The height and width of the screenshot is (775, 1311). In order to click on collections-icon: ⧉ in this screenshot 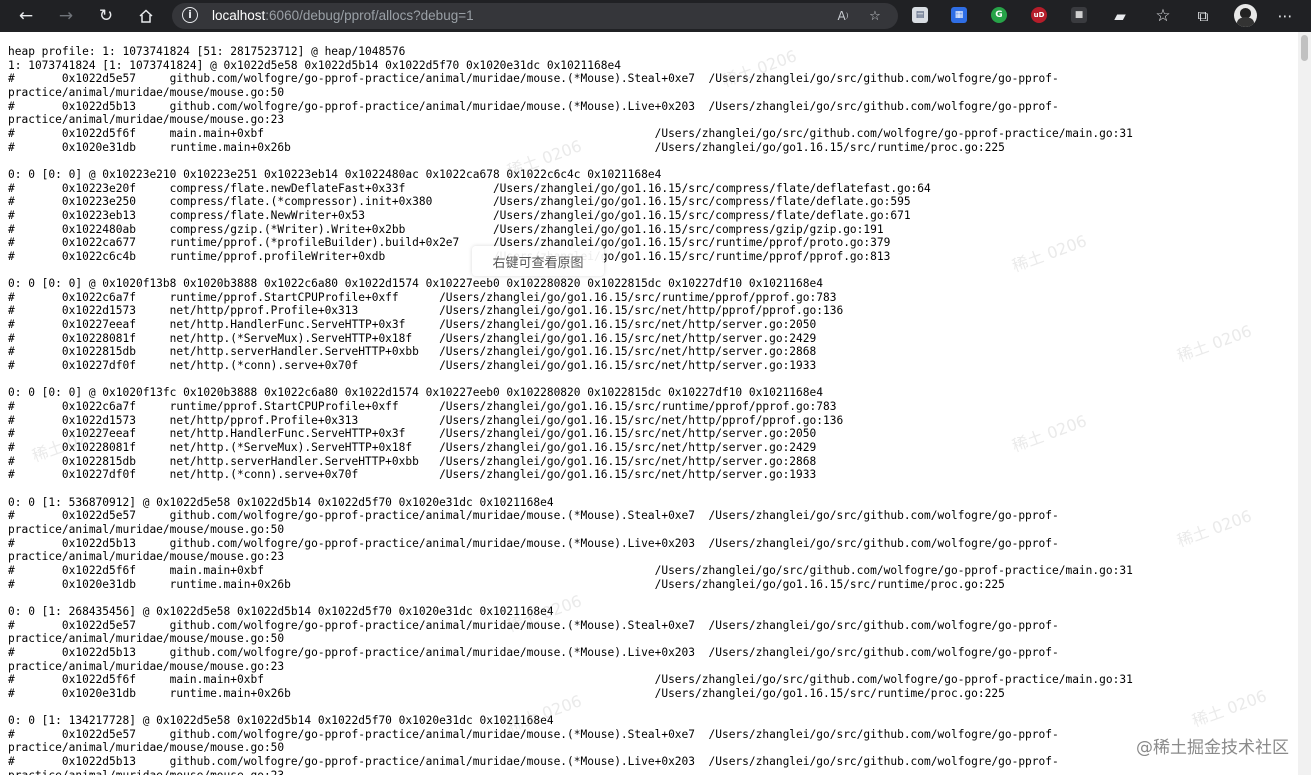, I will do `click(1203, 16)`.